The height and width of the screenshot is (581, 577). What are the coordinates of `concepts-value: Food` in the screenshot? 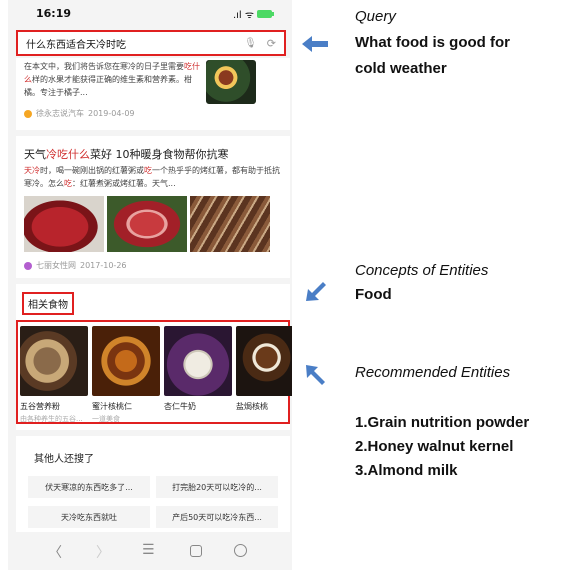 It's located at (373, 294).